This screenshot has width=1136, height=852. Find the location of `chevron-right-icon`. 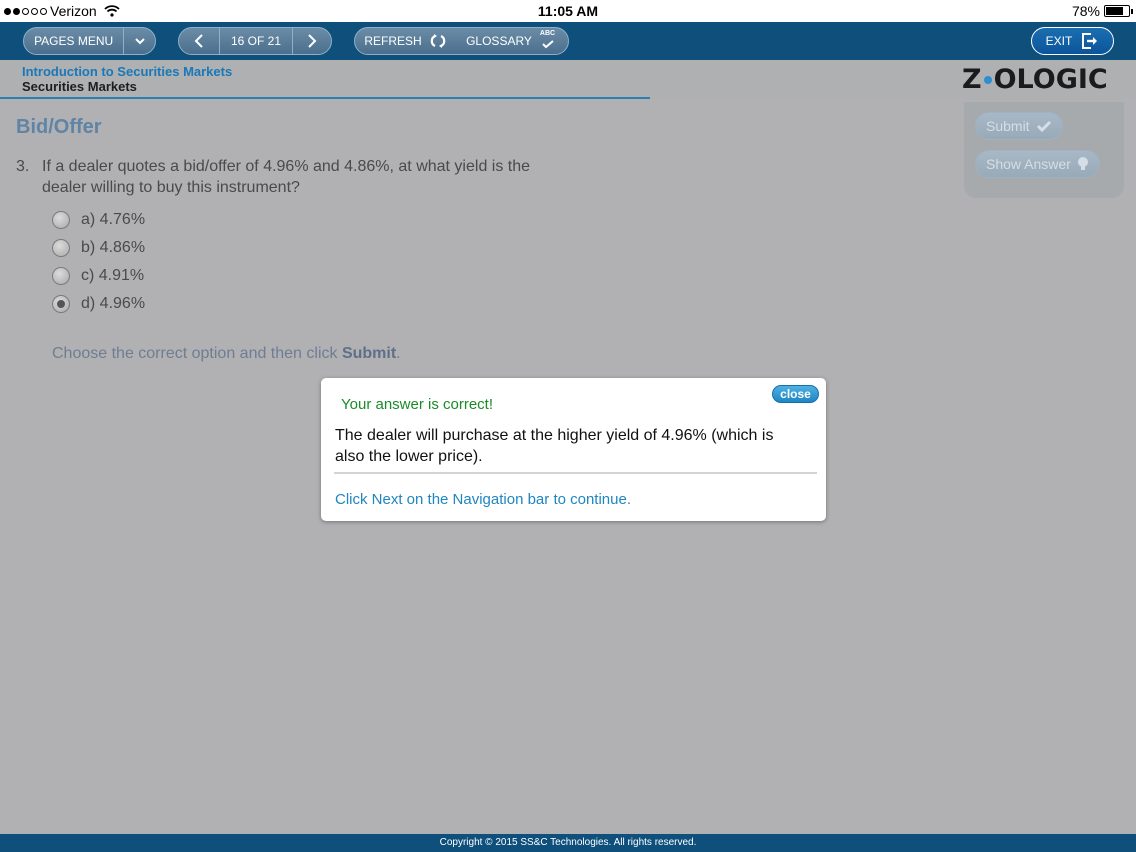

chevron-right-icon is located at coordinates (312, 41).